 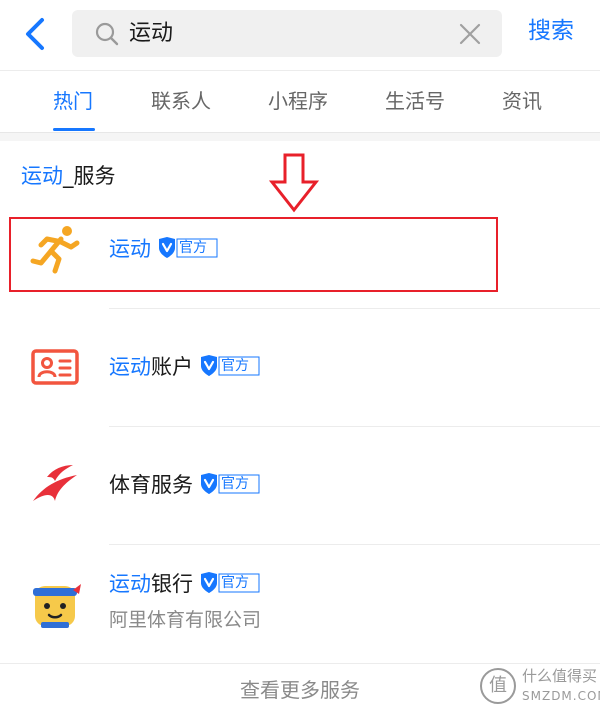 I want to click on service-subtitle: 阿里体育有限公司, so click(x=185, y=620).